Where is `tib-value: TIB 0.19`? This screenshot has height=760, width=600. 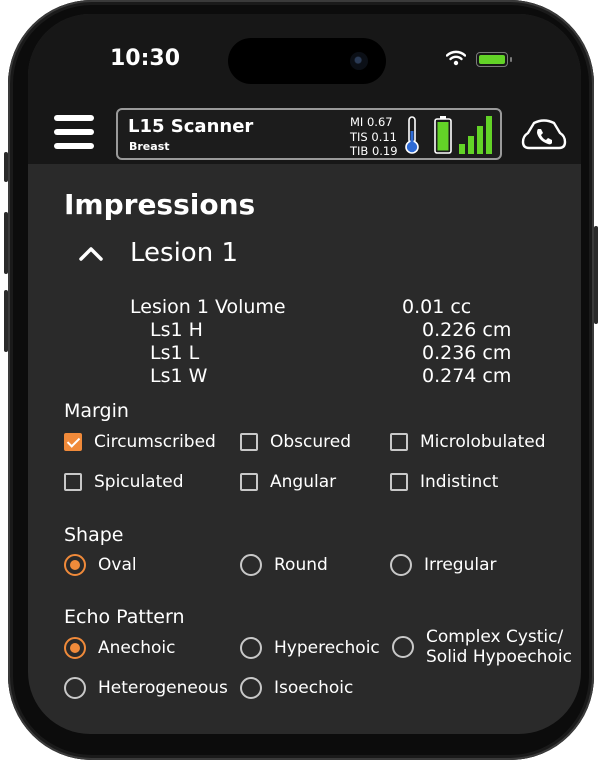 tib-value: TIB 0.19 is located at coordinates (374, 151).